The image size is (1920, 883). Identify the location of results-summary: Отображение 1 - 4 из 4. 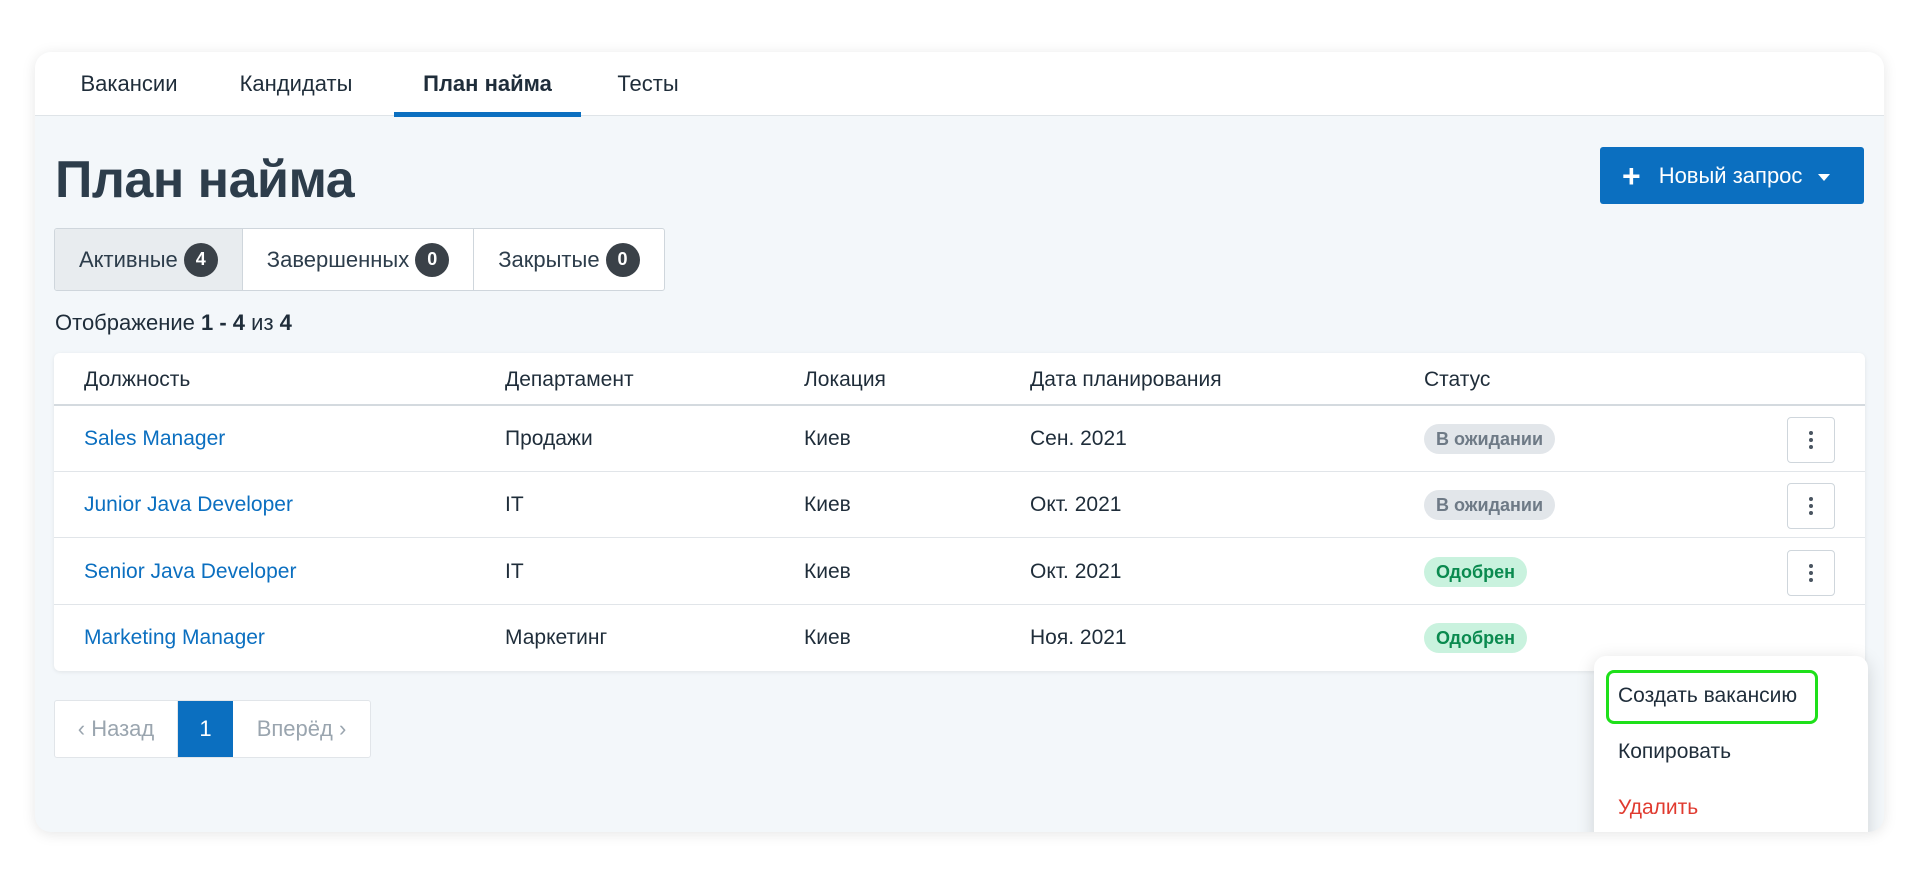
(173, 323).